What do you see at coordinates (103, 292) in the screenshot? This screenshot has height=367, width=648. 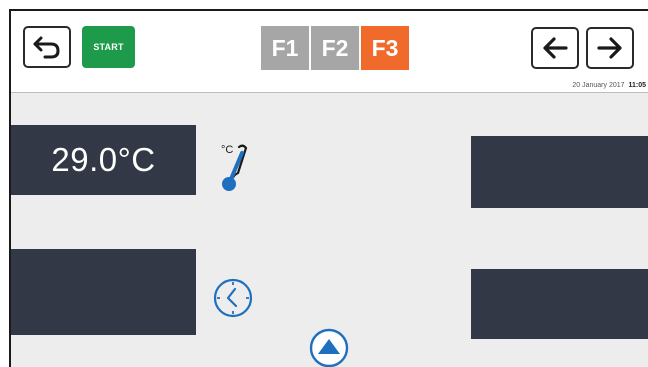 I see `time-display` at bounding box center [103, 292].